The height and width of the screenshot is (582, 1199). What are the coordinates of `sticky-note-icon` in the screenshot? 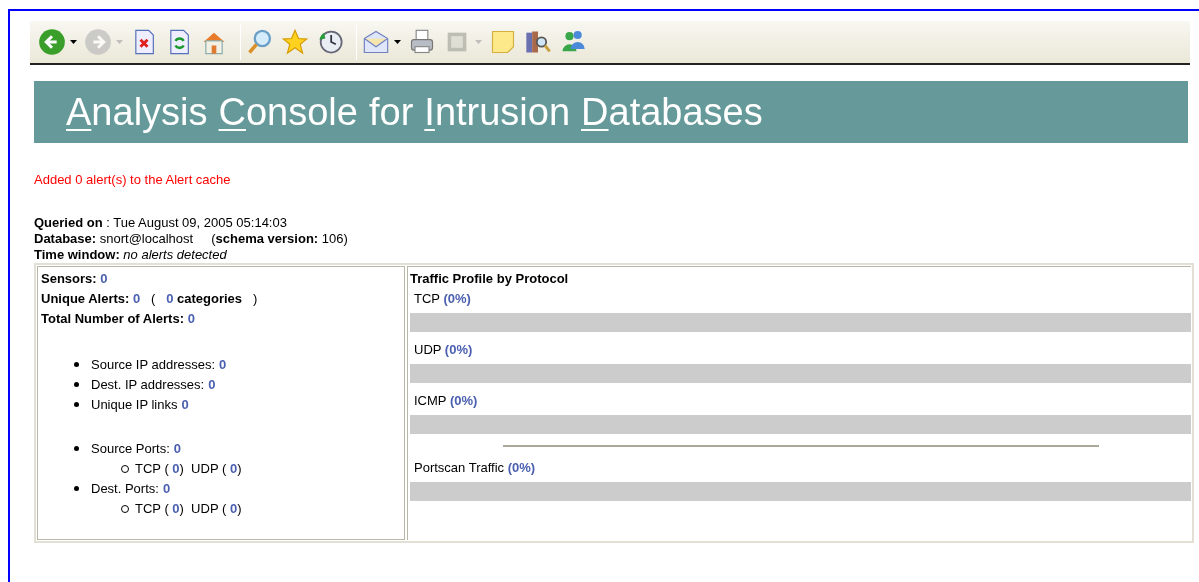 It's located at (503, 42).